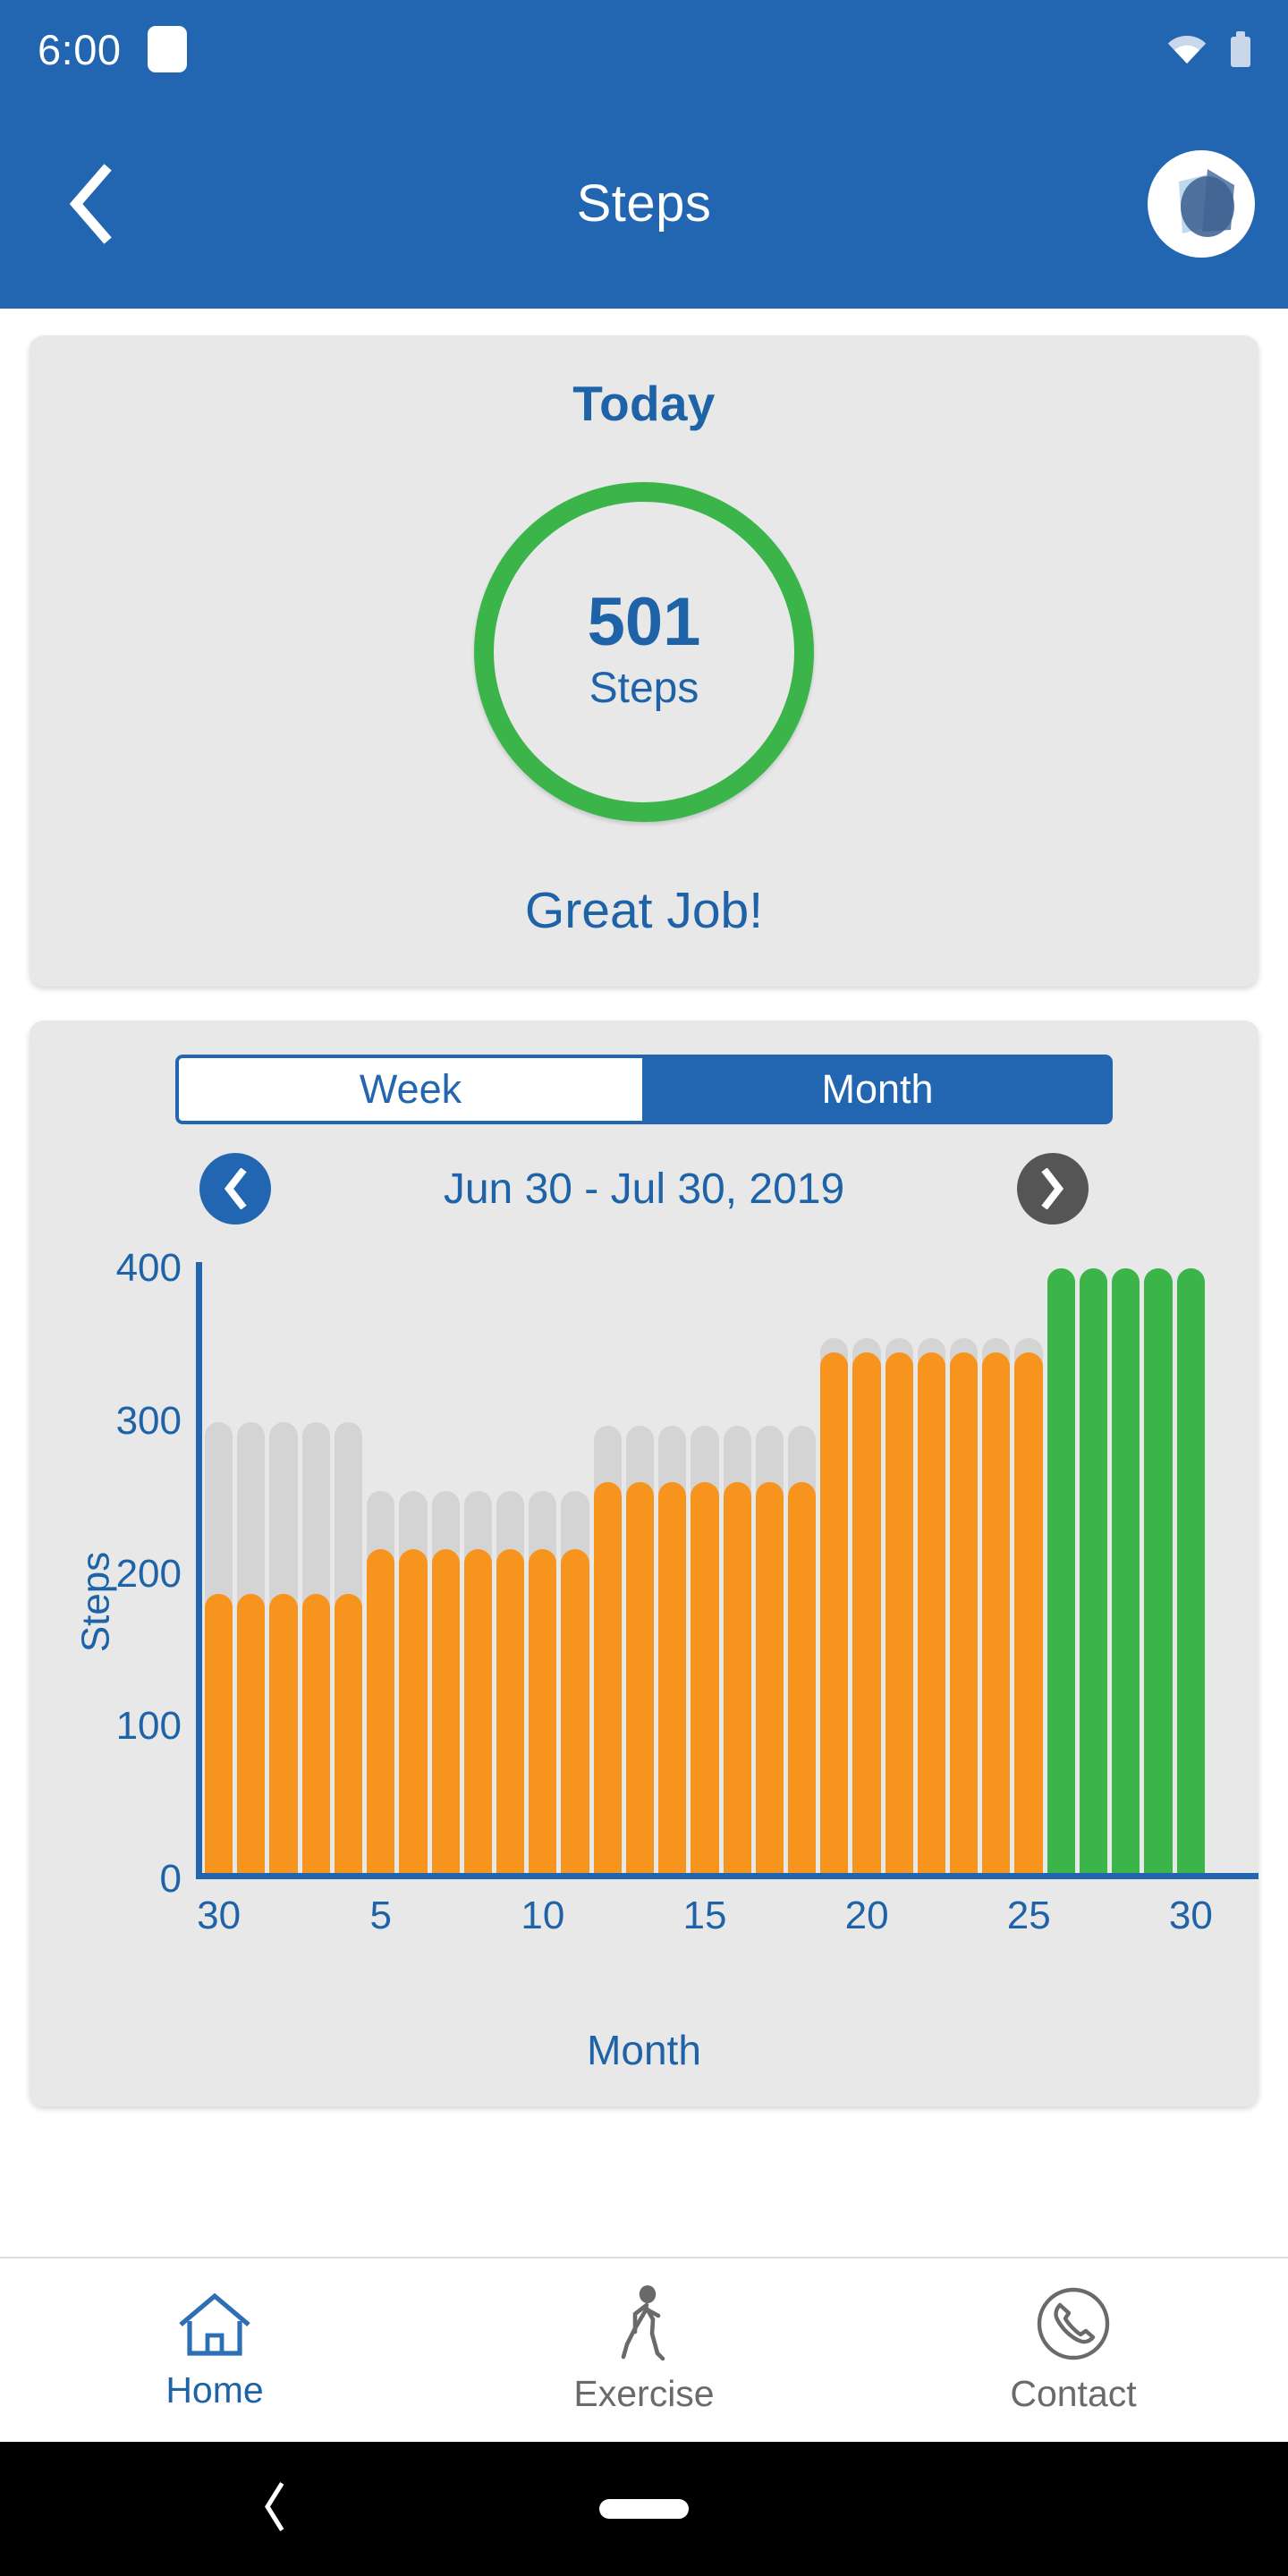  I want to click on x-axis-ticks: 30 5 10 15 20 25 30, so click(727, 1920).